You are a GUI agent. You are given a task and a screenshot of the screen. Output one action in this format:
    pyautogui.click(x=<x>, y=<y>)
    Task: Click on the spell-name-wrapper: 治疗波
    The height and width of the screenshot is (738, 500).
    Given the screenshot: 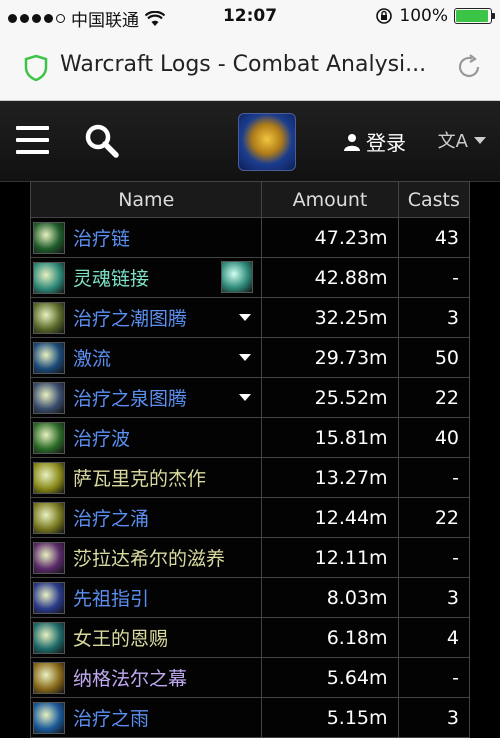 What is the action you would take?
    pyautogui.click(x=146, y=437)
    